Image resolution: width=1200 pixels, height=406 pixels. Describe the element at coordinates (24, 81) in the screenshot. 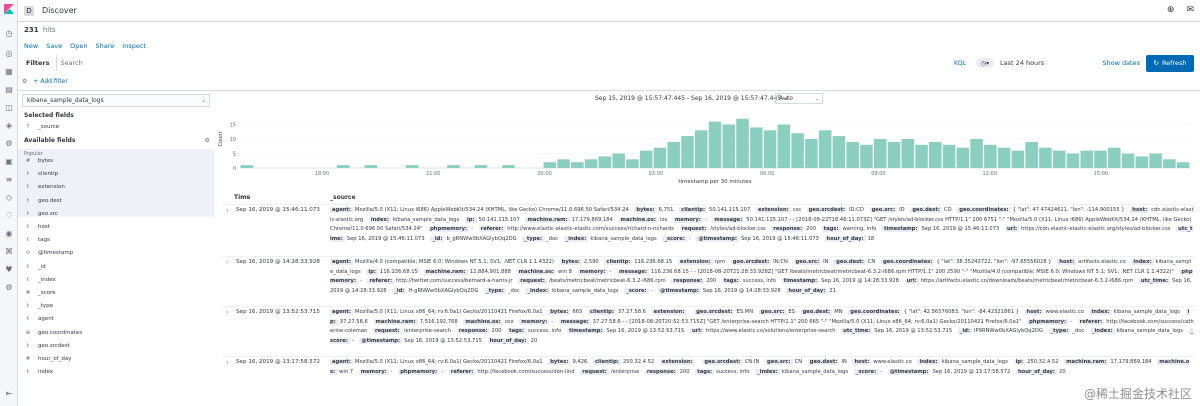

I see `filter-settings-icon: ⚙` at that location.